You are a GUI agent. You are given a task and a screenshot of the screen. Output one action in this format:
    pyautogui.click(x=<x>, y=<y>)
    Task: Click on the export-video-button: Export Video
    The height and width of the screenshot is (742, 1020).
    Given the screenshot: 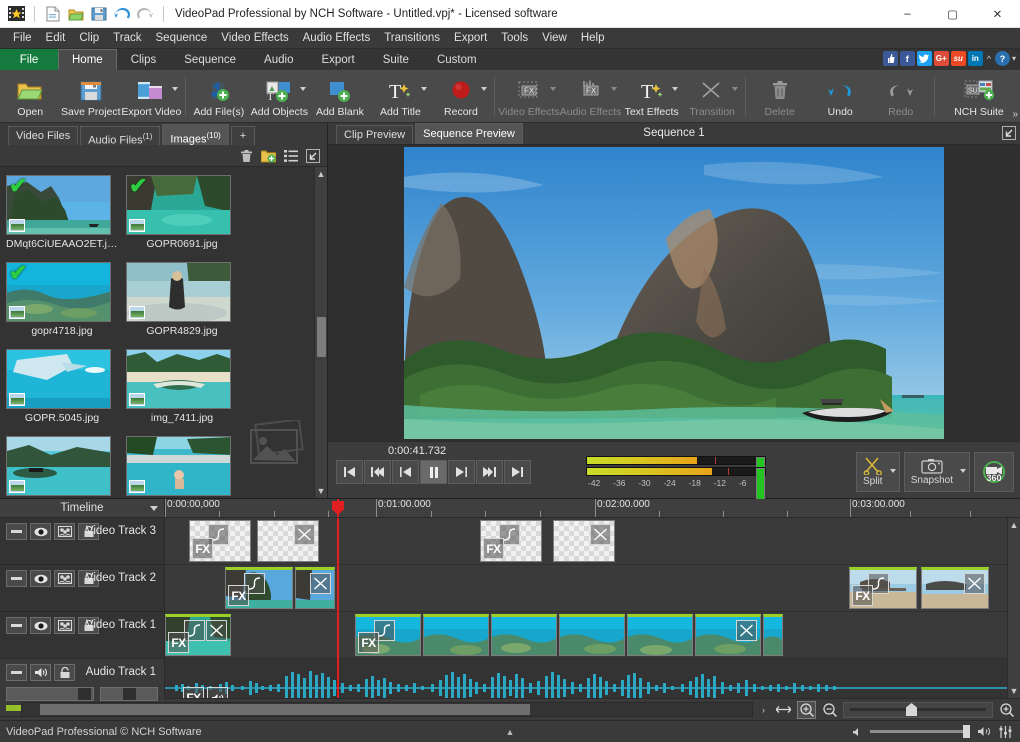 What is the action you would take?
    pyautogui.click(x=151, y=96)
    